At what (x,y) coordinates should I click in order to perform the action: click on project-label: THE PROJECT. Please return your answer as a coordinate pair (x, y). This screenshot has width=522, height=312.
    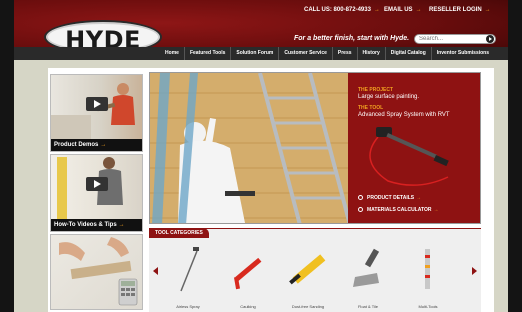
    Looking at the image, I should click on (376, 90).